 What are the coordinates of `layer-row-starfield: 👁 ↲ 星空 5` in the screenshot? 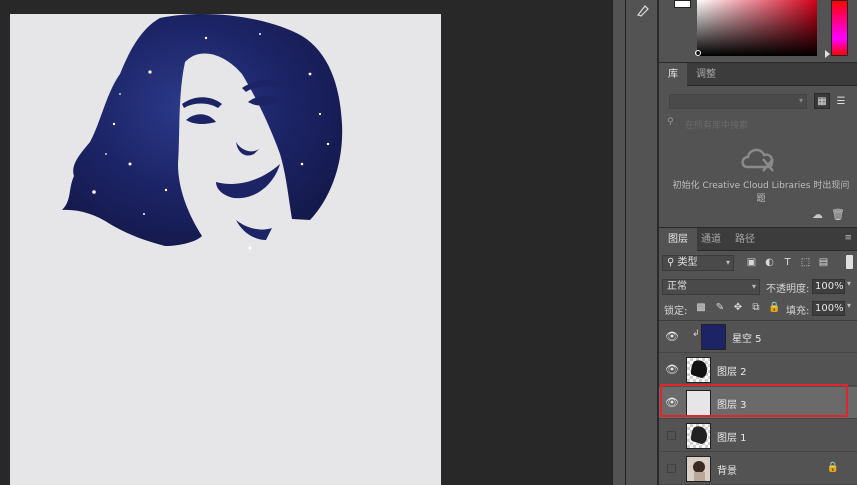 It's located at (758, 337).